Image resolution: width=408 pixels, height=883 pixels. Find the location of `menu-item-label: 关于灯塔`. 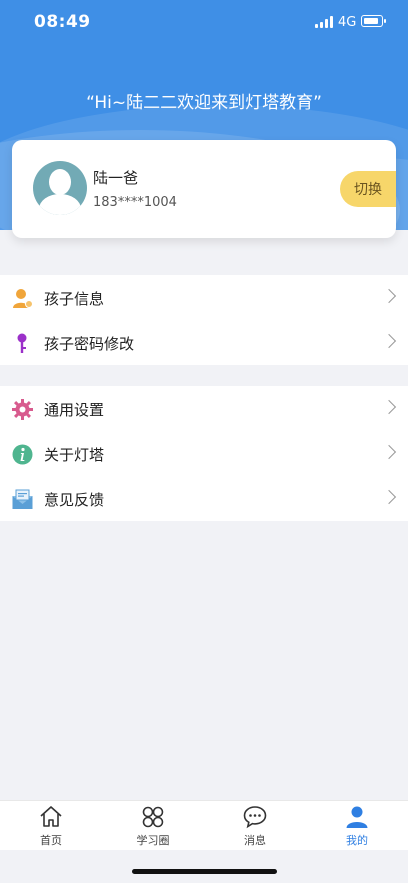

menu-item-label: 关于灯塔 is located at coordinates (74, 455).